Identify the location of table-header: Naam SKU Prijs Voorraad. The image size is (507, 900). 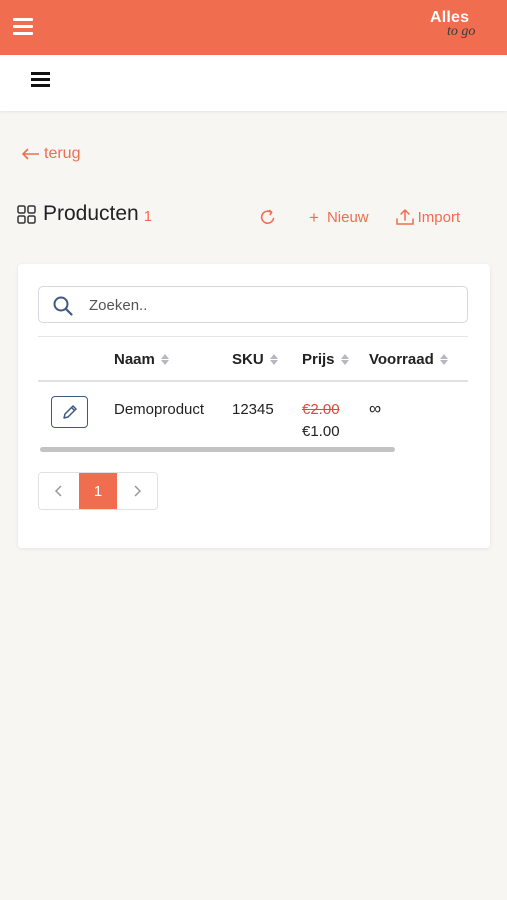
(253, 359).